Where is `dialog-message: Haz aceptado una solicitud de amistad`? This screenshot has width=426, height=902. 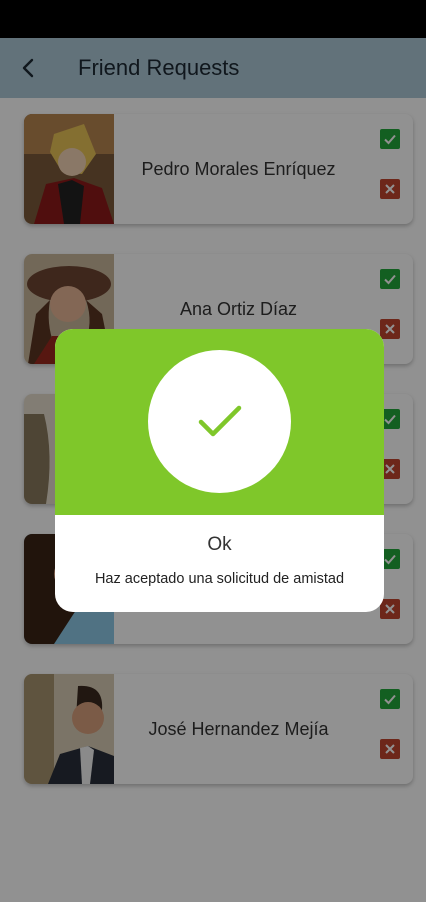
dialog-message: Haz aceptado una solicitud de amistad is located at coordinates (219, 579).